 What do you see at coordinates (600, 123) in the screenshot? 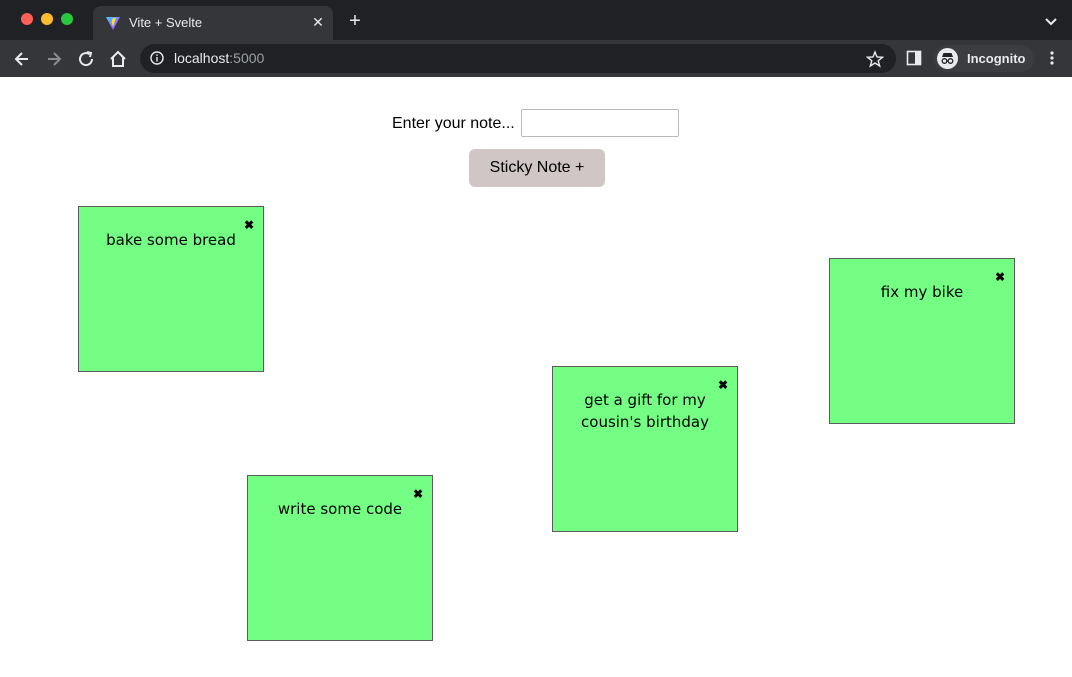
I see `note-input` at bounding box center [600, 123].